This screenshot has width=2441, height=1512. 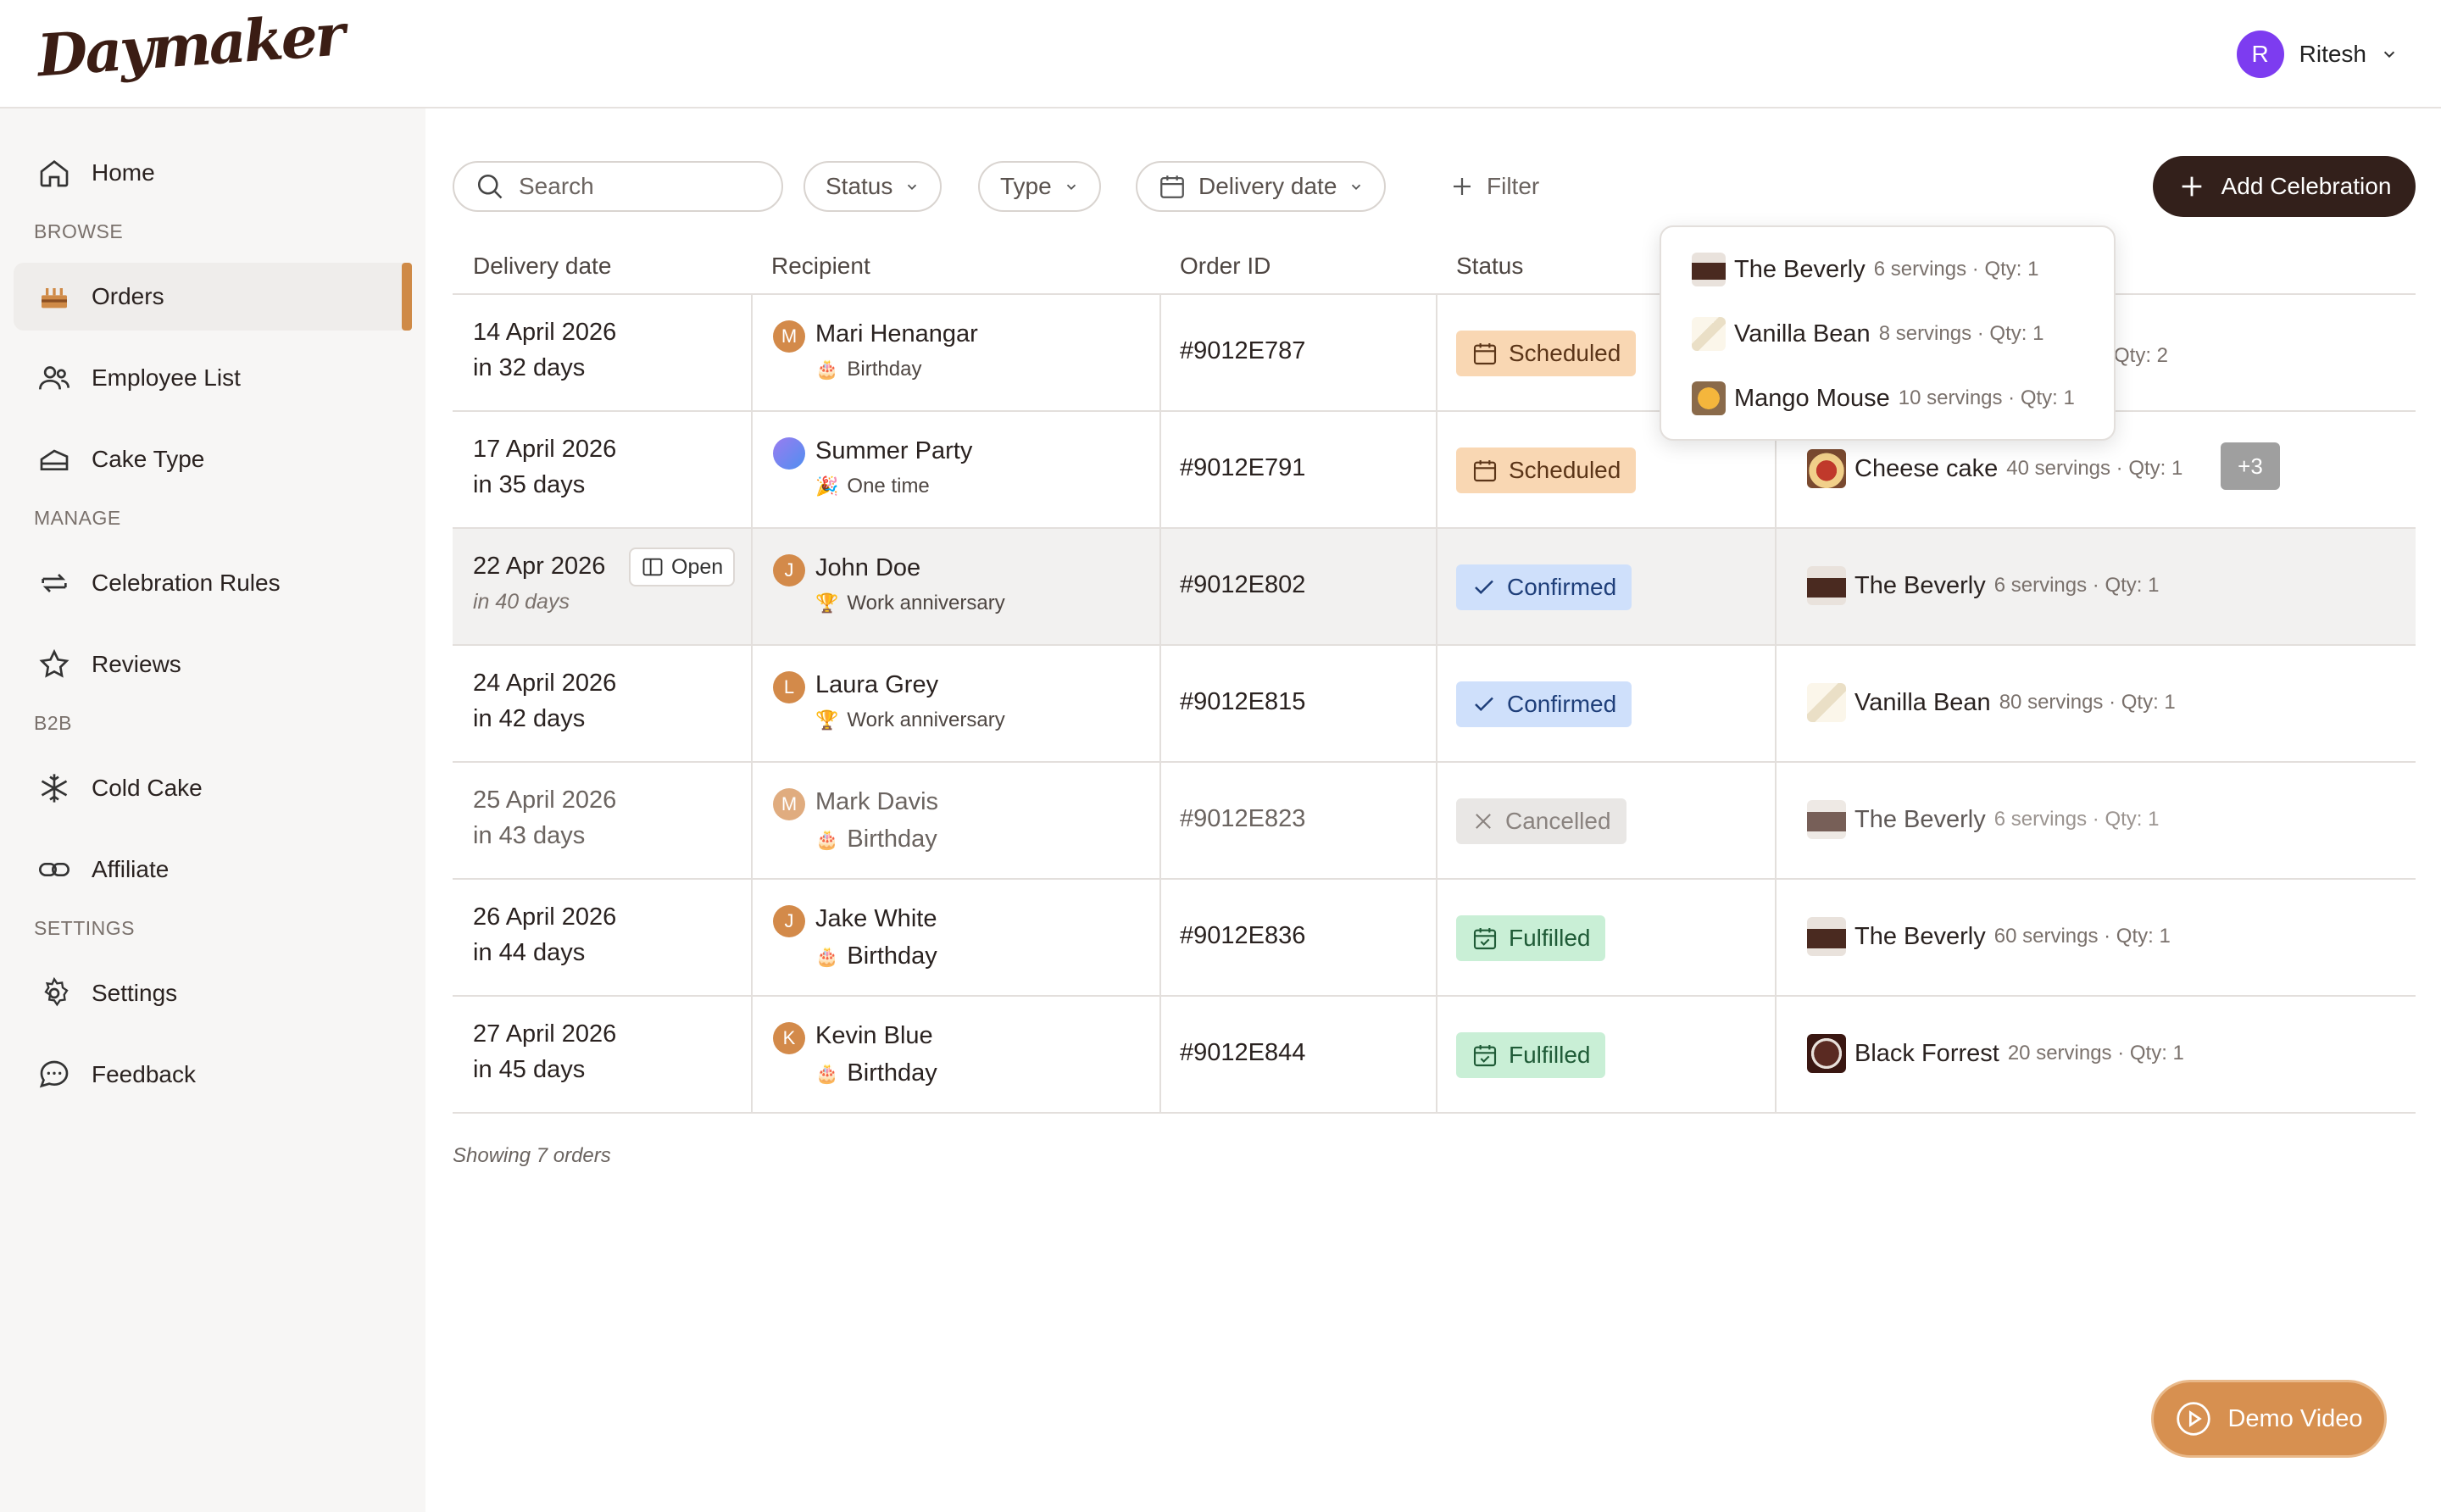 What do you see at coordinates (530, 718) in the screenshot?
I see `delivery-countdown: in 42 days` at bounding box center [530, 718].